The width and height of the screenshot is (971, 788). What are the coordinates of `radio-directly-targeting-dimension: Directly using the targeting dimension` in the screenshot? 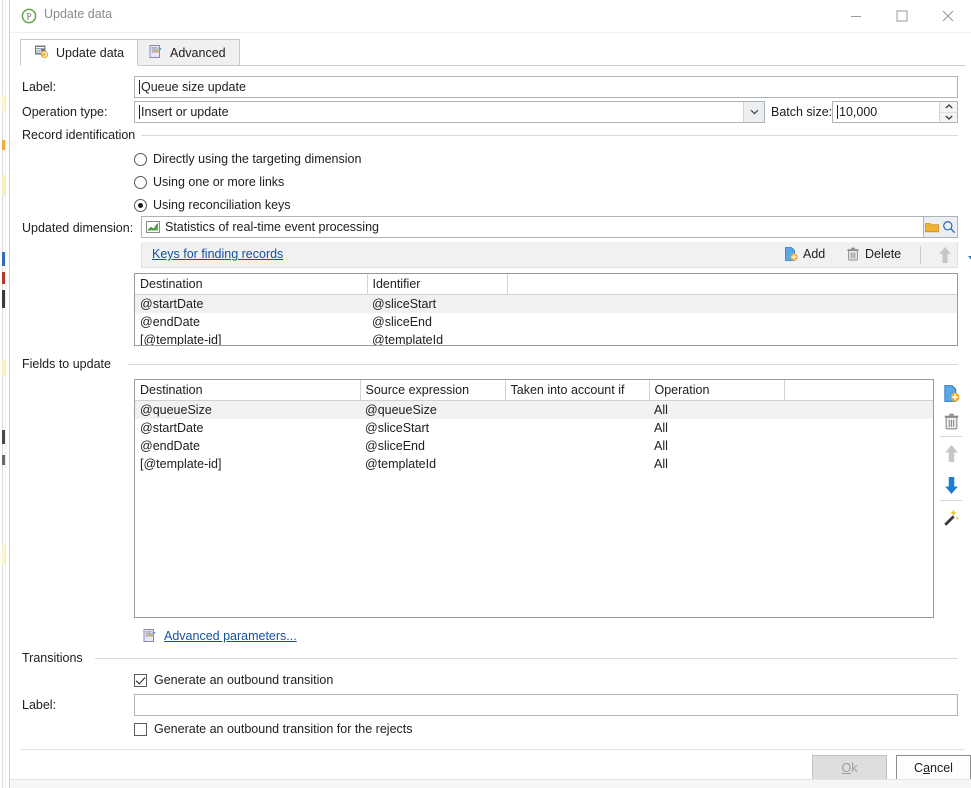 It's located at (247, 159).